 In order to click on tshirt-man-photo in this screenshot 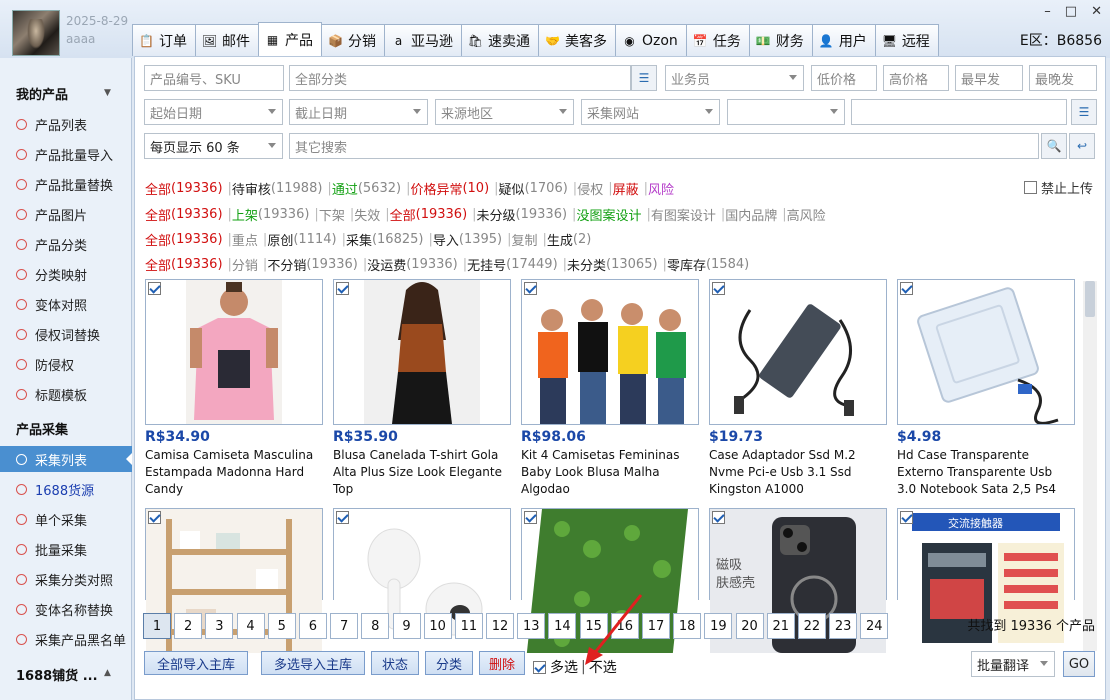, I will do `click(234, 352)`.